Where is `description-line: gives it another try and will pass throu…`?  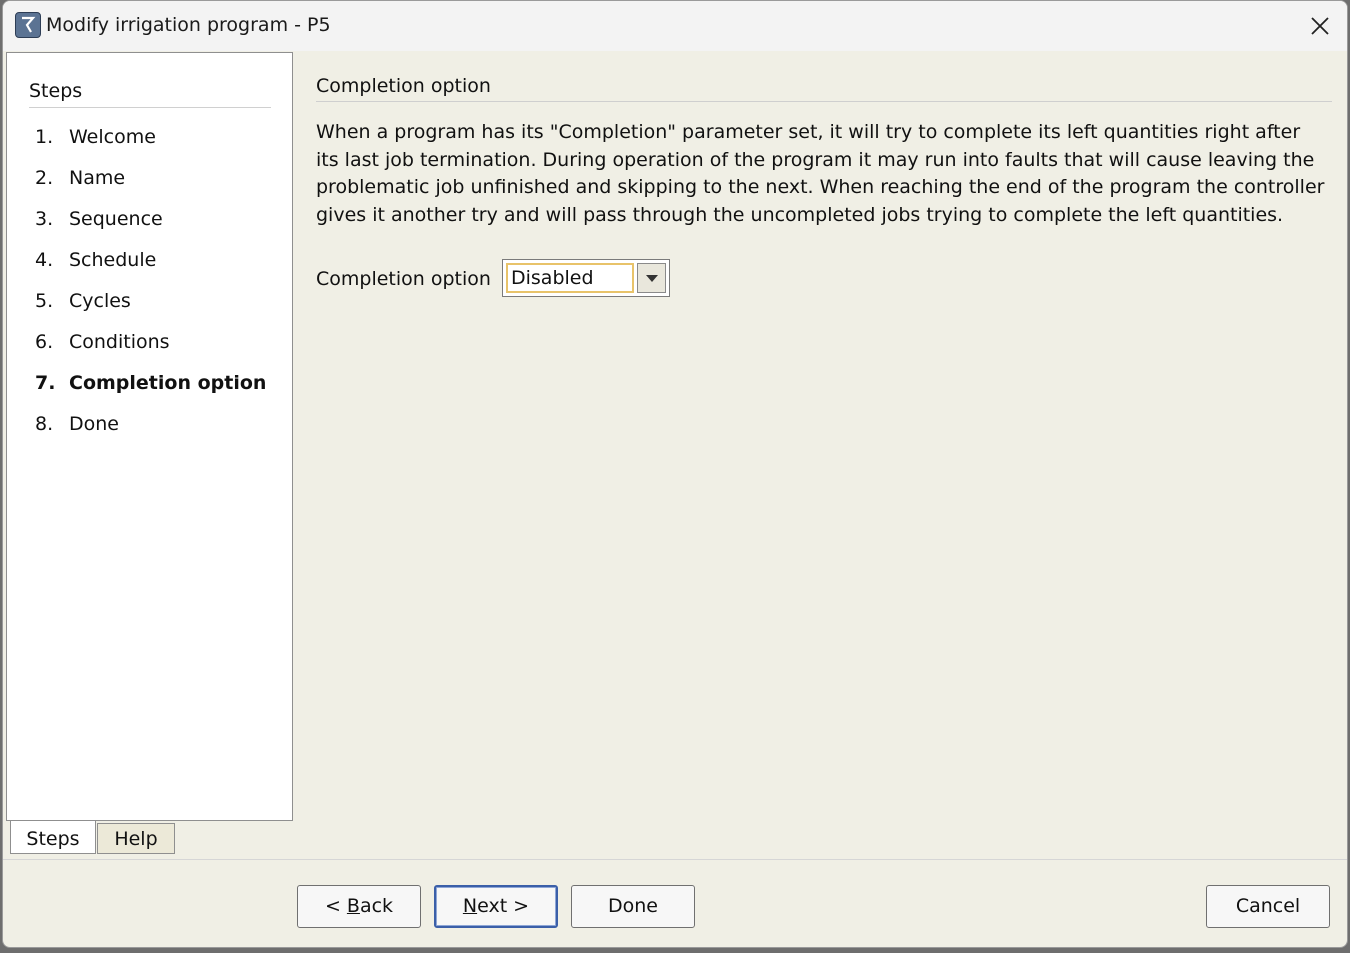
description-line: gives it another try and will pass throu… is located at coordinates (800, 214).